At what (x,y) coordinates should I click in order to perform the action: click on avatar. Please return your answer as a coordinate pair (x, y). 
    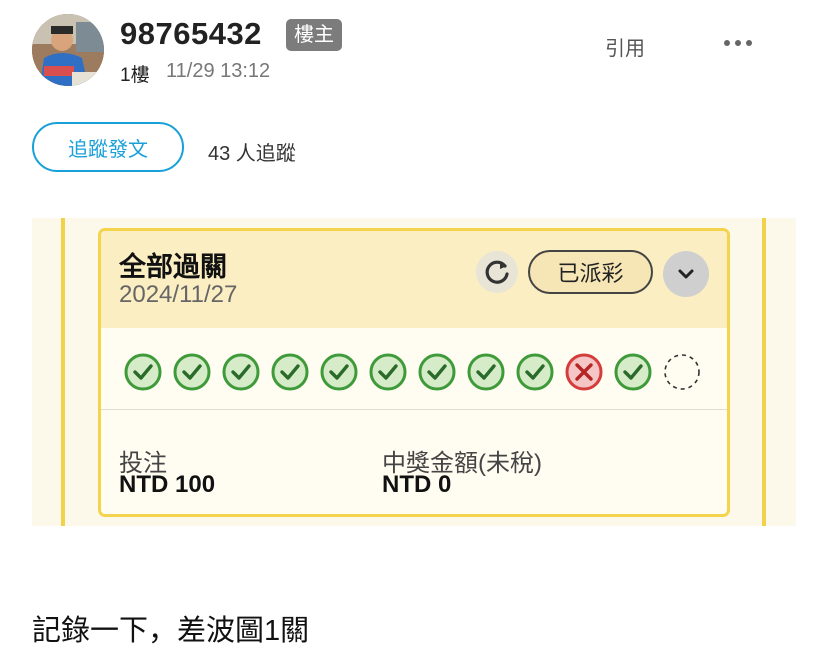
    Looking at the image, I should click on (68, 50).